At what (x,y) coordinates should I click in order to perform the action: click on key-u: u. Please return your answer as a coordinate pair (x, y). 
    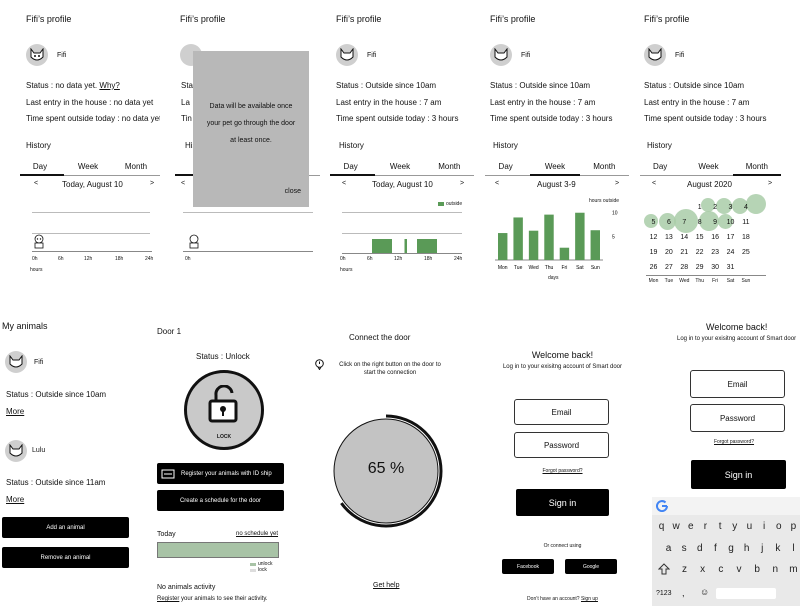
    Looking at the image, I should click on (749, 526).